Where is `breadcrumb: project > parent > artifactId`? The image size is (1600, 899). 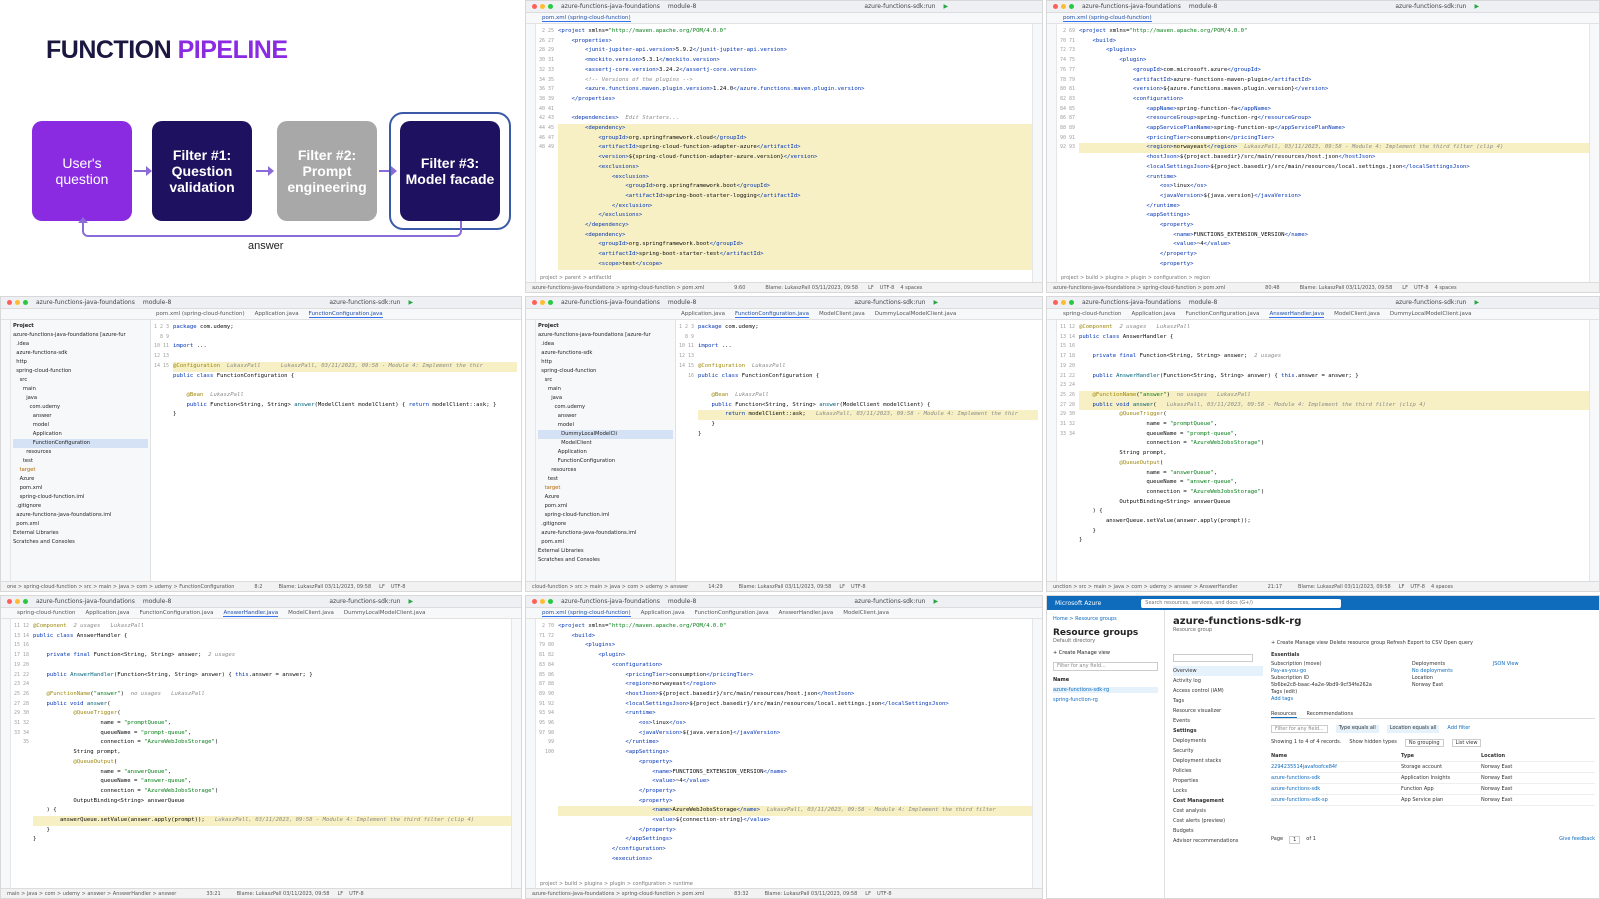 breadcrumb: project > parent > artifactId is located at coordinates (791, 277).